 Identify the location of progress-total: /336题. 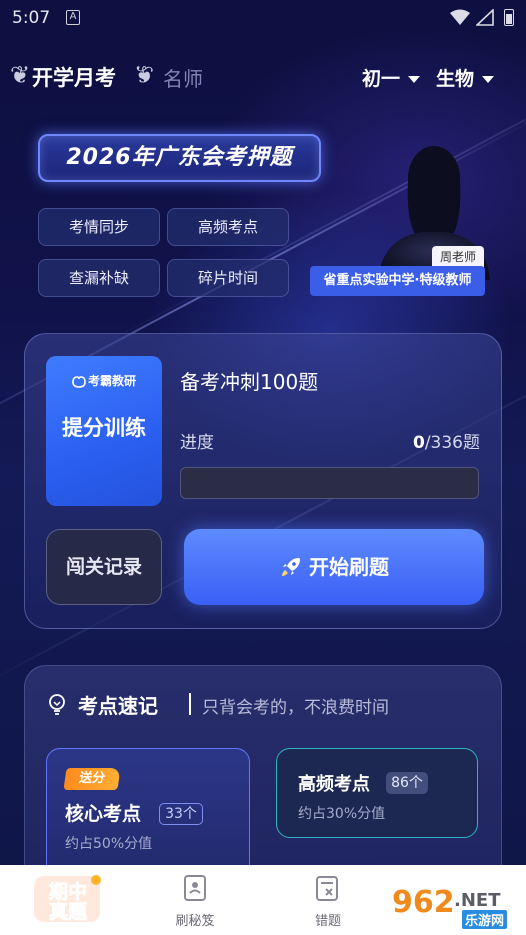
(452, 443).